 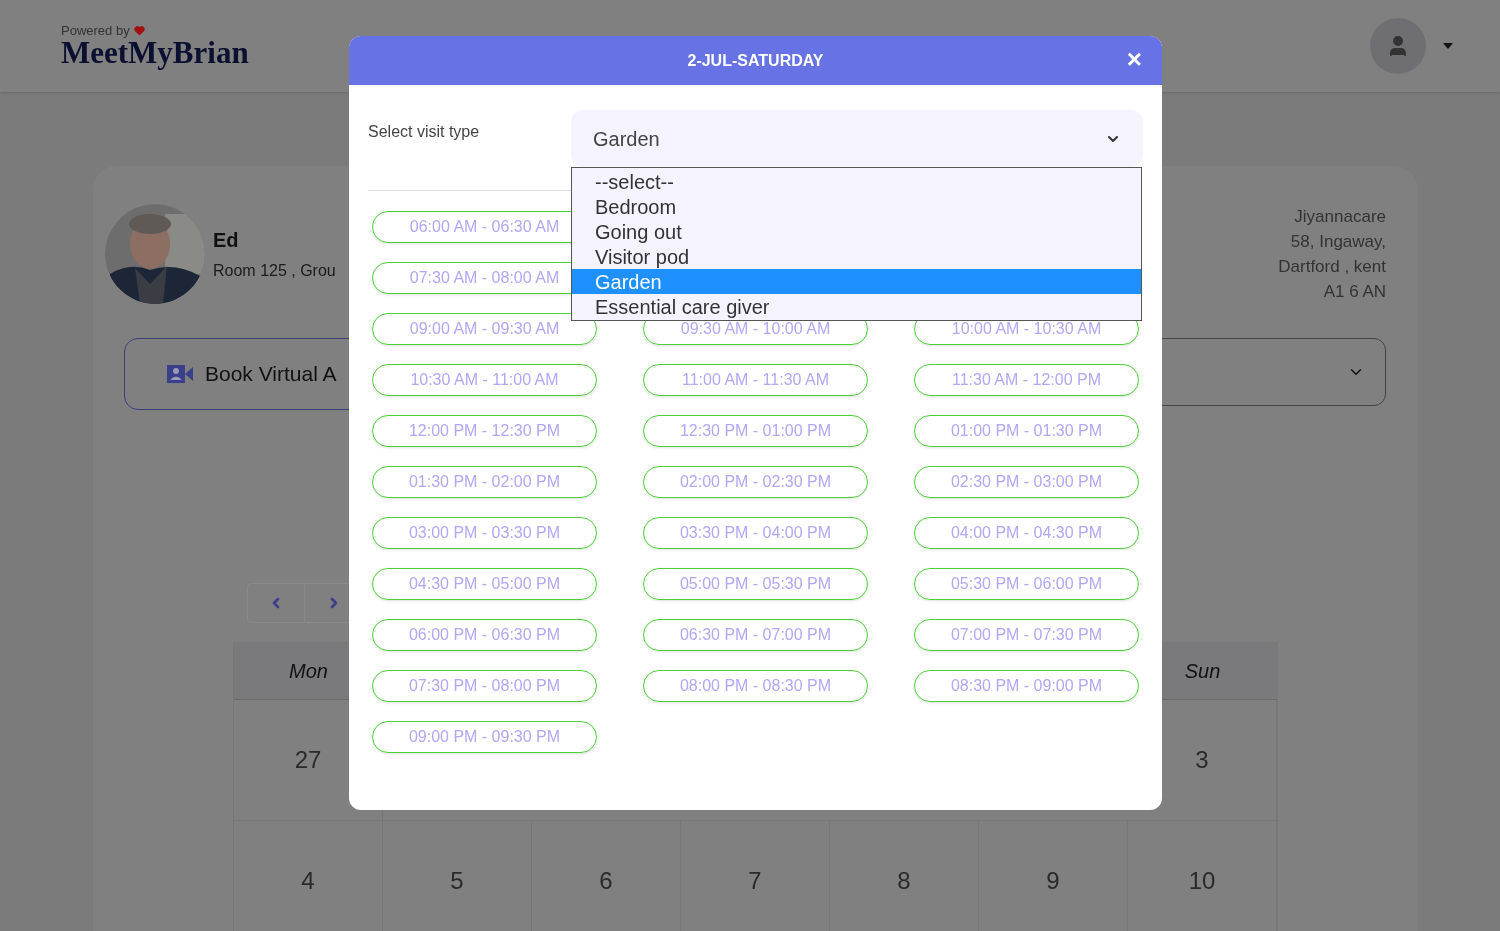 What do you see at coordinates (274, 271) in the screenshot?
I see `room-text: Room 125 , Grou` at bounding box center [274, 271].